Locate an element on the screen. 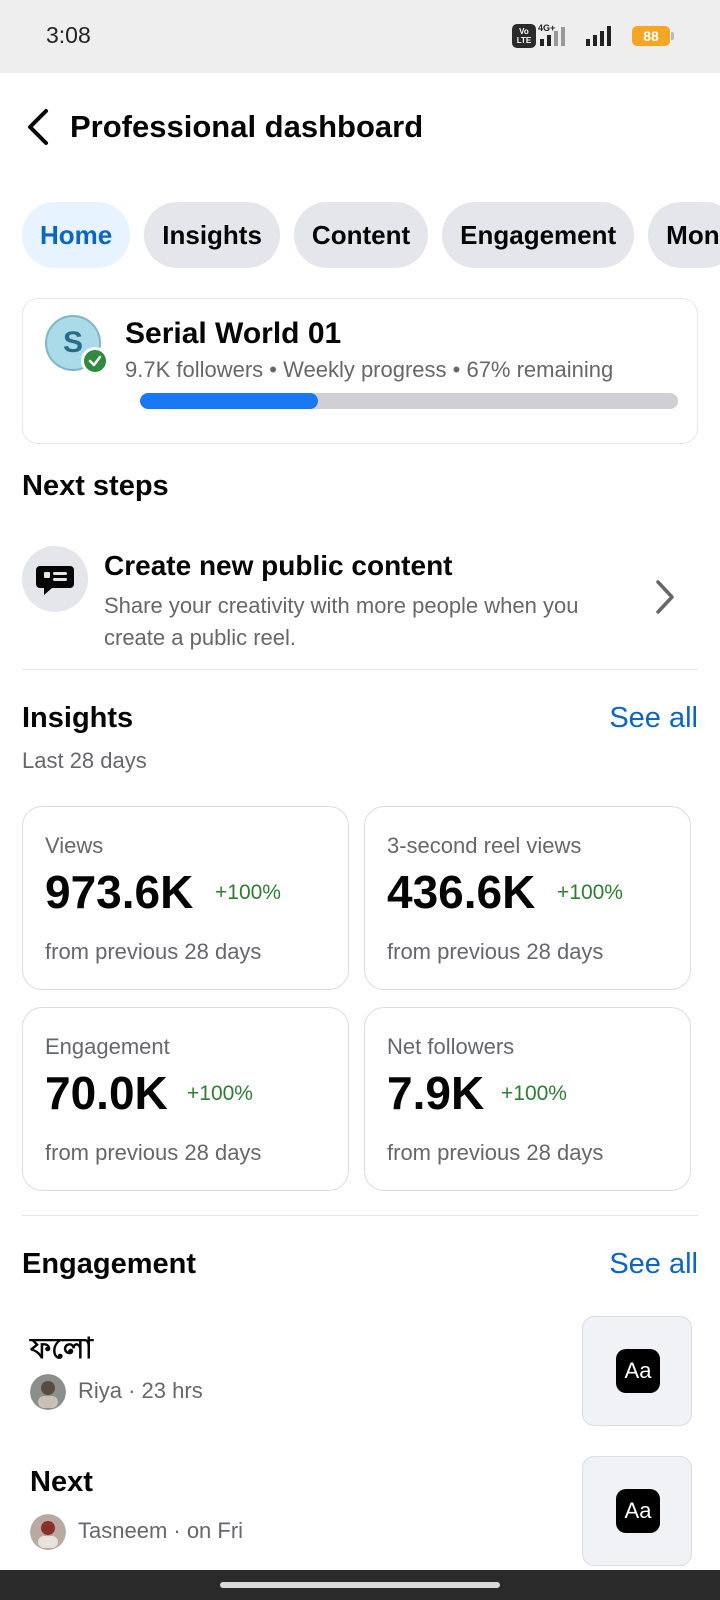 This screenshot has height=1600, width=720. engagement-item-meta: Riya · 23 hrs is located at coordinates (140, 1390).